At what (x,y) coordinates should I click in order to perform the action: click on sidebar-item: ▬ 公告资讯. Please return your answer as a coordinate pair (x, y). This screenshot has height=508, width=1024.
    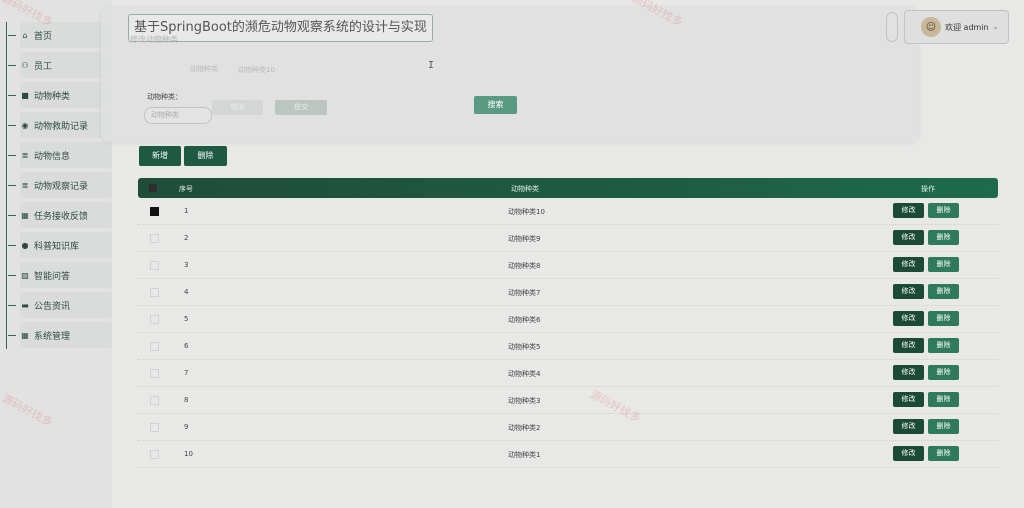
    Looking at the image, I should click on (60, 305).